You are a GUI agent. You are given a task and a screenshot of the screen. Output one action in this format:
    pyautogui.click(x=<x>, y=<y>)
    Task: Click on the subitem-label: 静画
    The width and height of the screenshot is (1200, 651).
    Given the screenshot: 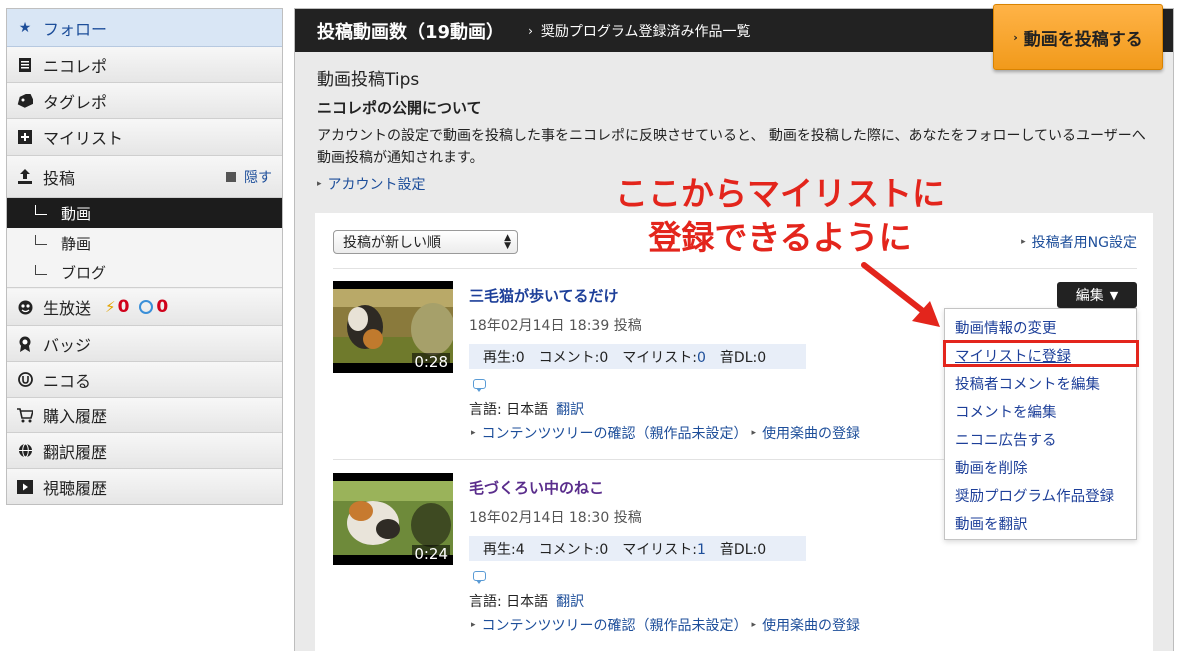 What is the action you would take?
    pyautogui.click(x=76, y=243)
    